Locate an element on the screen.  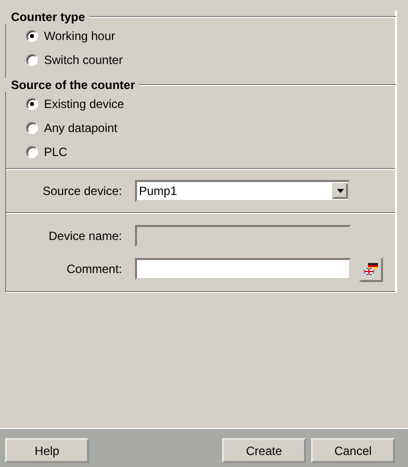
cancel-button: Cancel is located at coordinates (353, 450).